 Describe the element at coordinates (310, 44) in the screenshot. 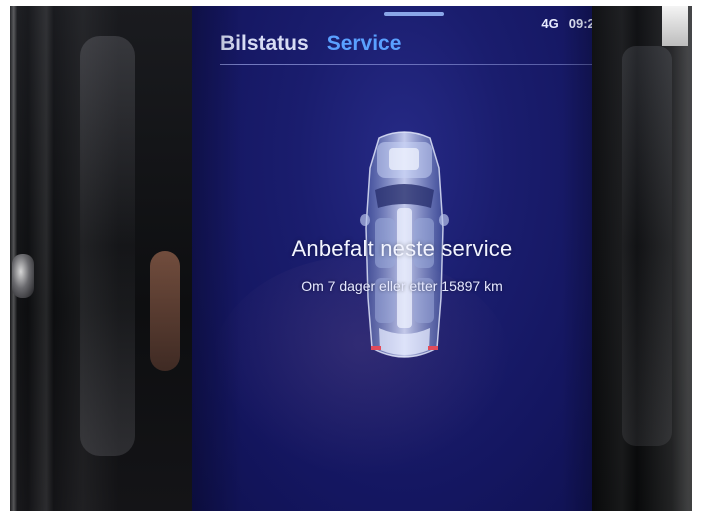

I see `tab-bar: Bilstatus Service` at that location.